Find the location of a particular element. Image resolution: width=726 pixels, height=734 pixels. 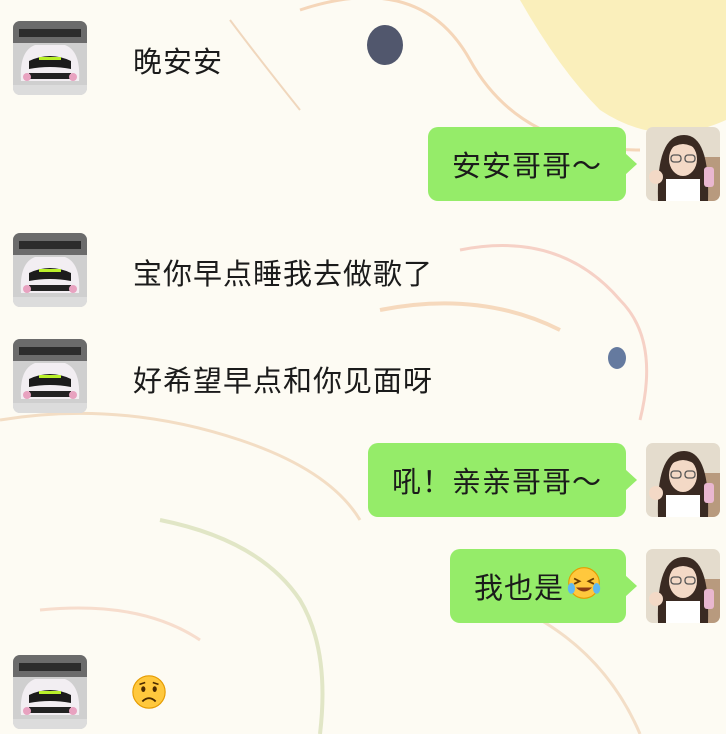

message-row: 宝你早点睡我去做歌了 is located at coordinates (363, 270).